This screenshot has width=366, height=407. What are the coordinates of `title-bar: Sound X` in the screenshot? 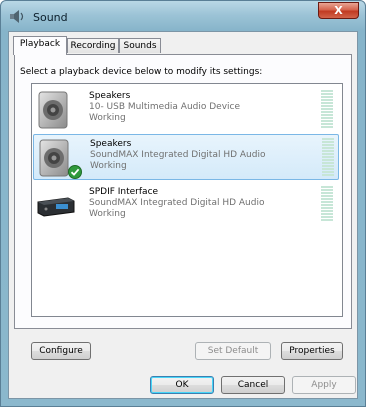 It's located at (183, 16).